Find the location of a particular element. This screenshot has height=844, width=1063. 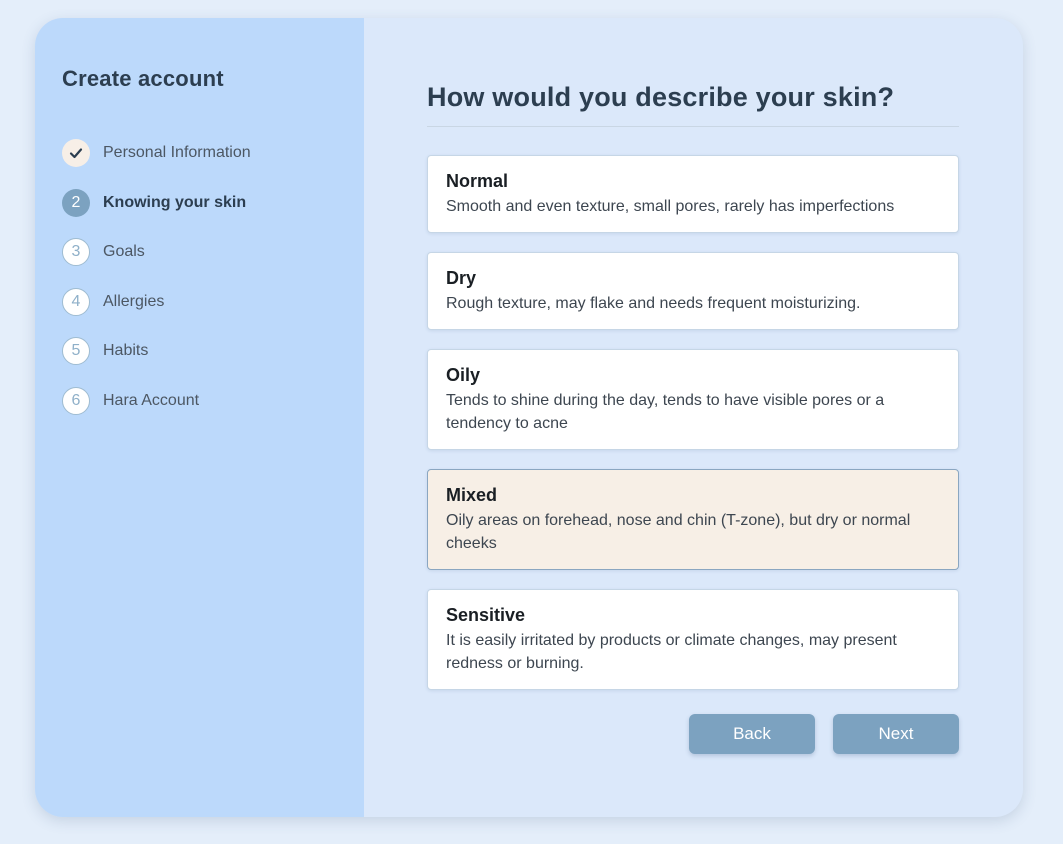

next-button: Next is located at coordinates (896, 734).